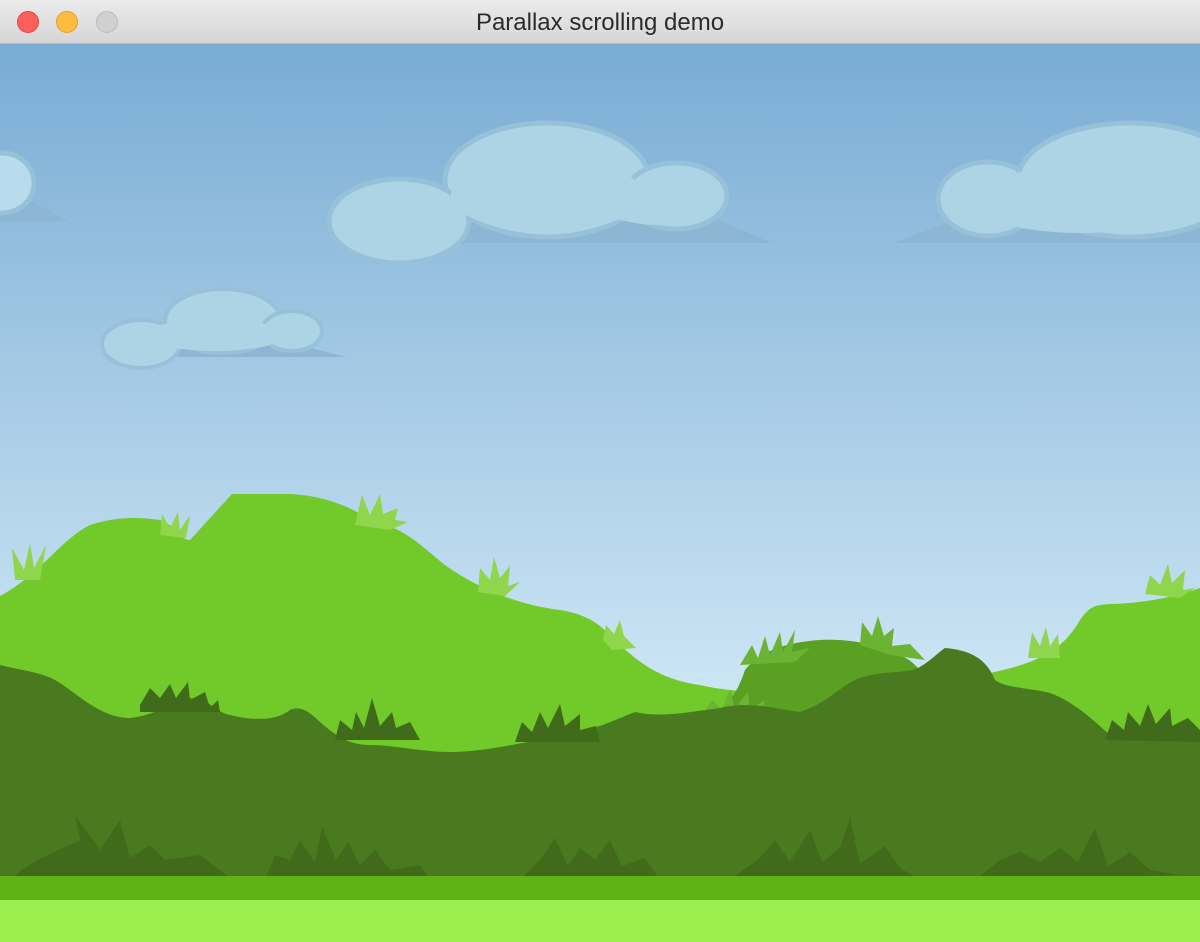 This screenshot has height=942, width=1200. Describe the element at coordinates (600, 888) in the screenshot. I see `grass-strip` at that location.